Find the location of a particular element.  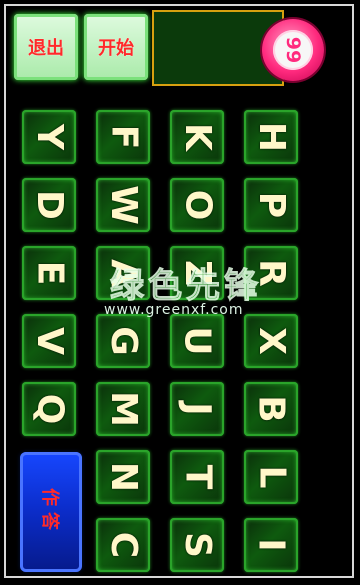

letter-tile: F is located at coordinates (123, 137).